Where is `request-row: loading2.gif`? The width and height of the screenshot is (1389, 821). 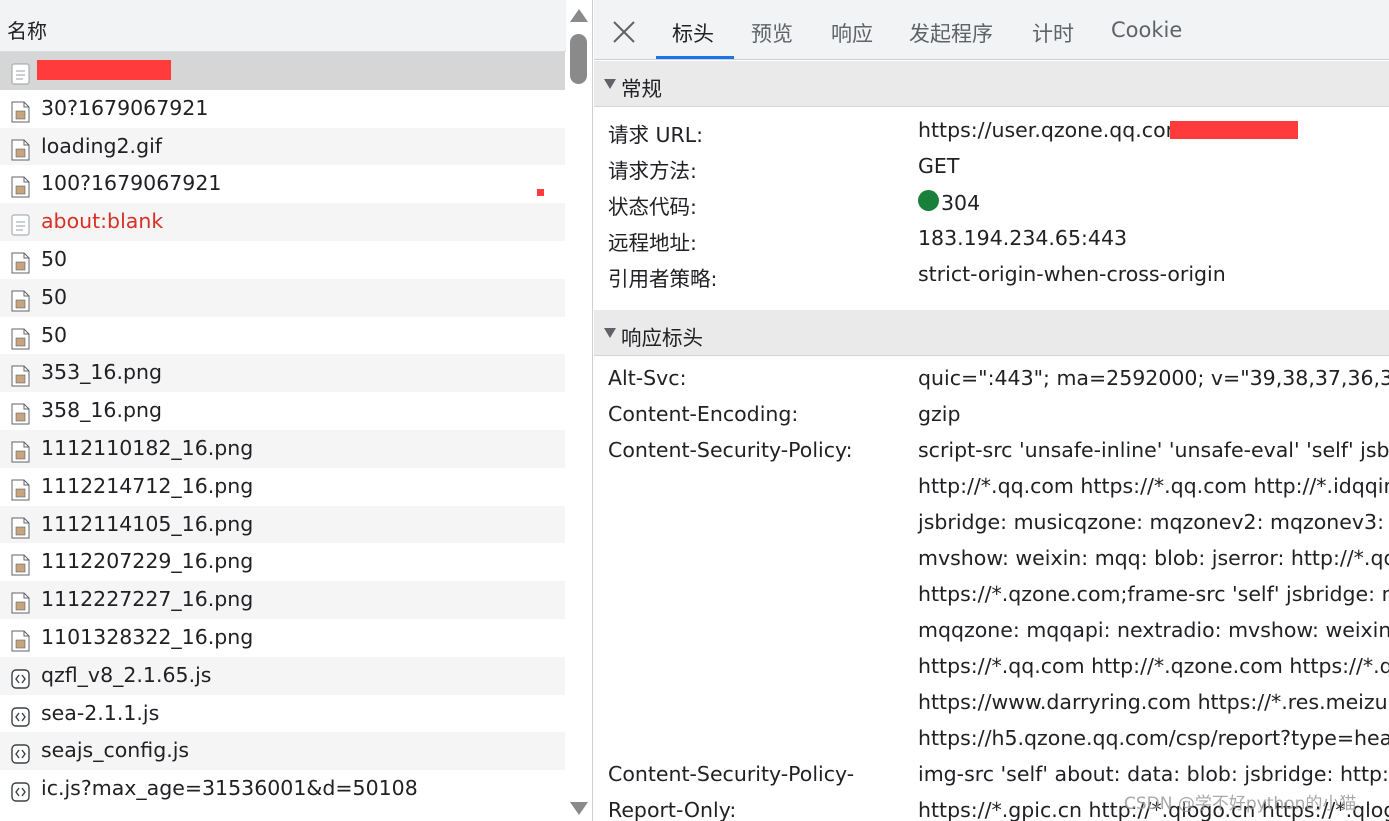 request-row: loading2.gif is located at coordinates (282, 146).